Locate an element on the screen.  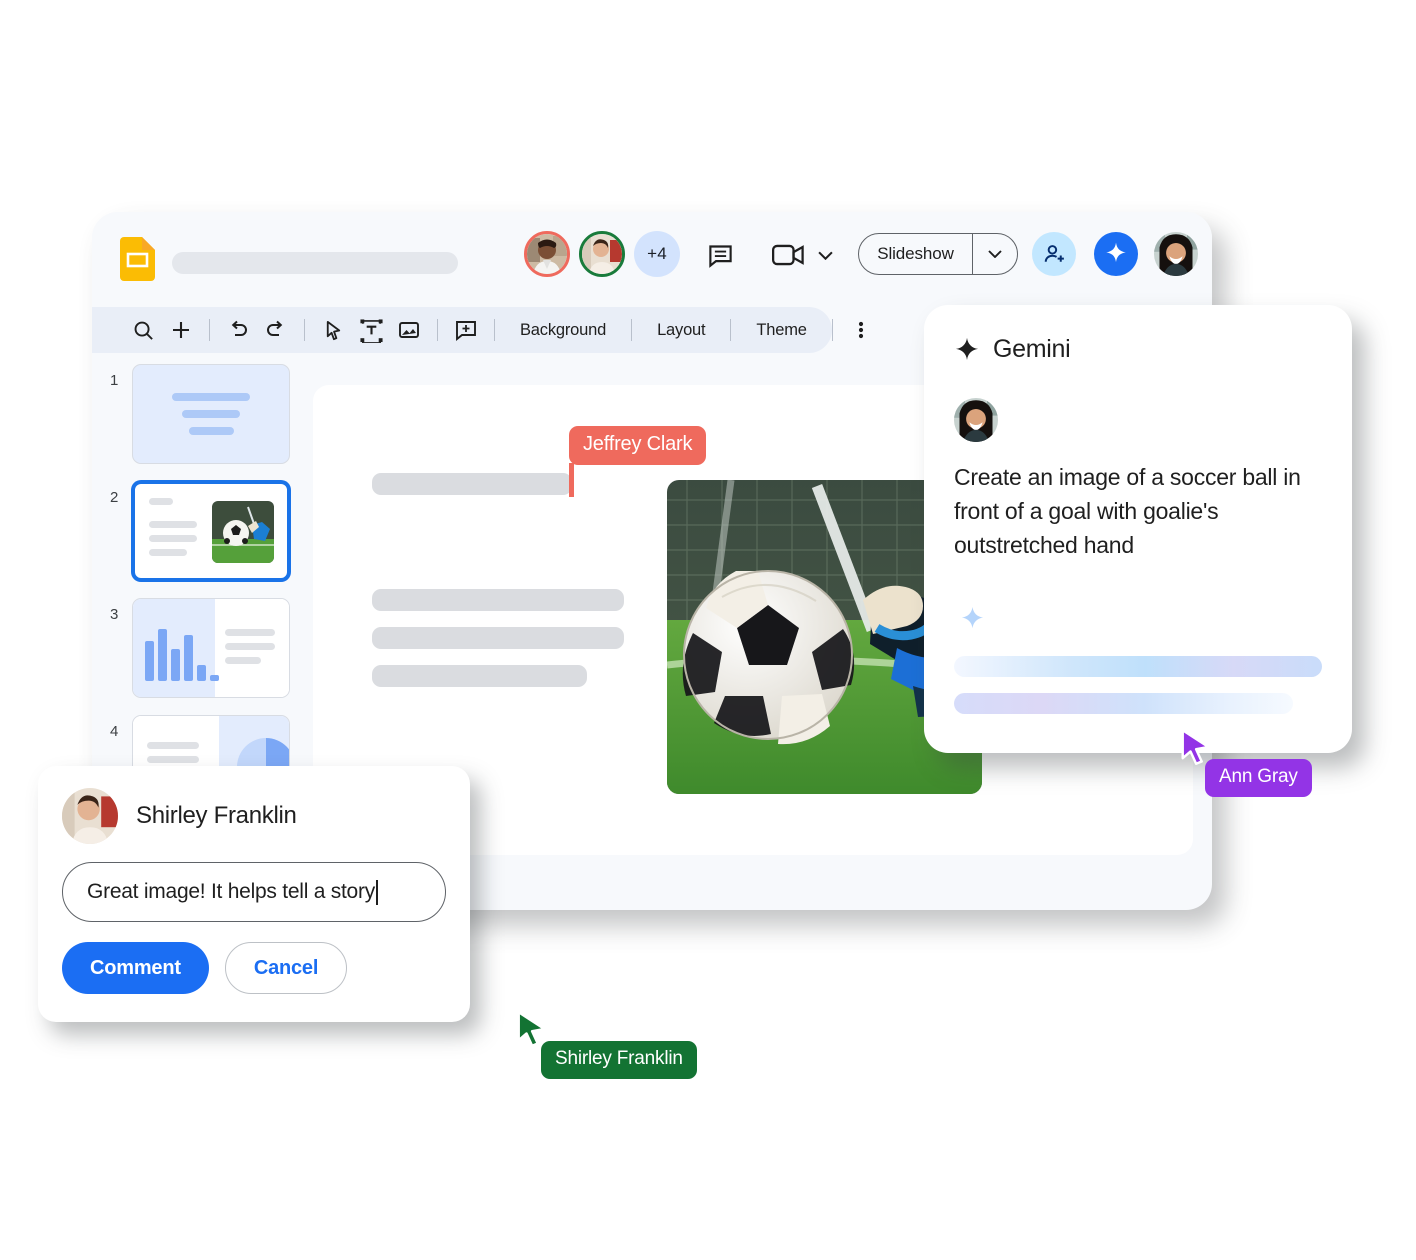
chevron-down-icon is located at coordinates (825, 255).